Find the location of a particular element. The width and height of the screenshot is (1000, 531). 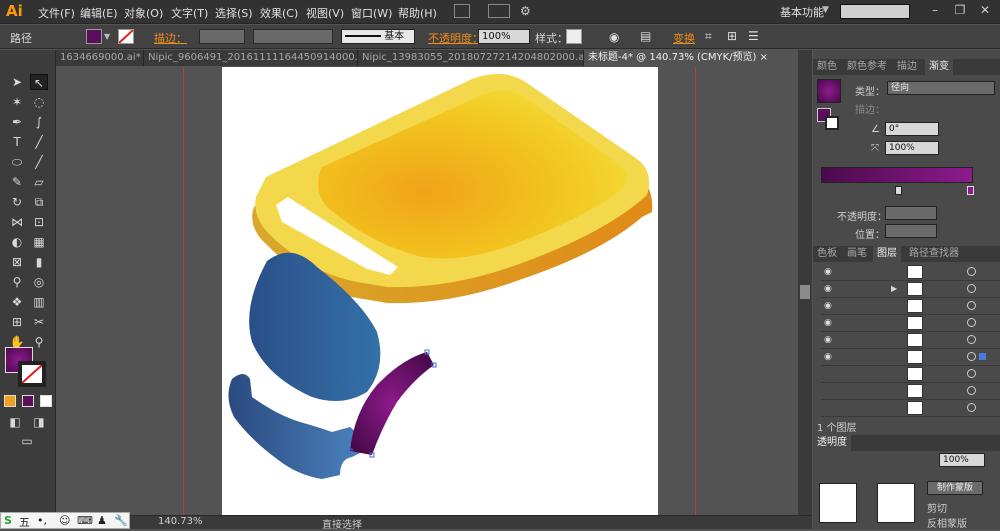

ime-settings-icon: 🔧 is located at coordinates (121, 520).